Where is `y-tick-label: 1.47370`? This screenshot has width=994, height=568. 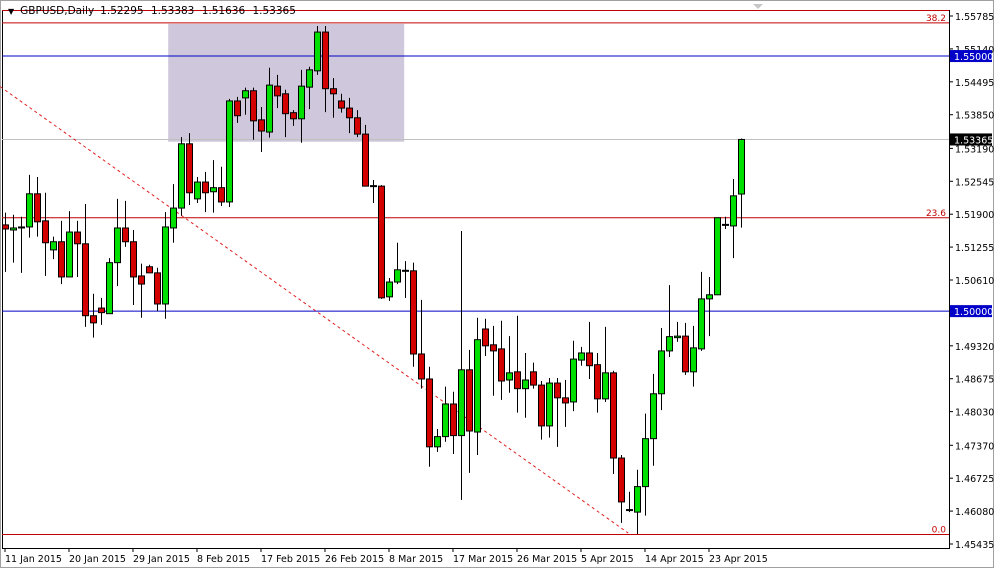 y-tick-label: 1.47370 is located at coordinates (974, 446).